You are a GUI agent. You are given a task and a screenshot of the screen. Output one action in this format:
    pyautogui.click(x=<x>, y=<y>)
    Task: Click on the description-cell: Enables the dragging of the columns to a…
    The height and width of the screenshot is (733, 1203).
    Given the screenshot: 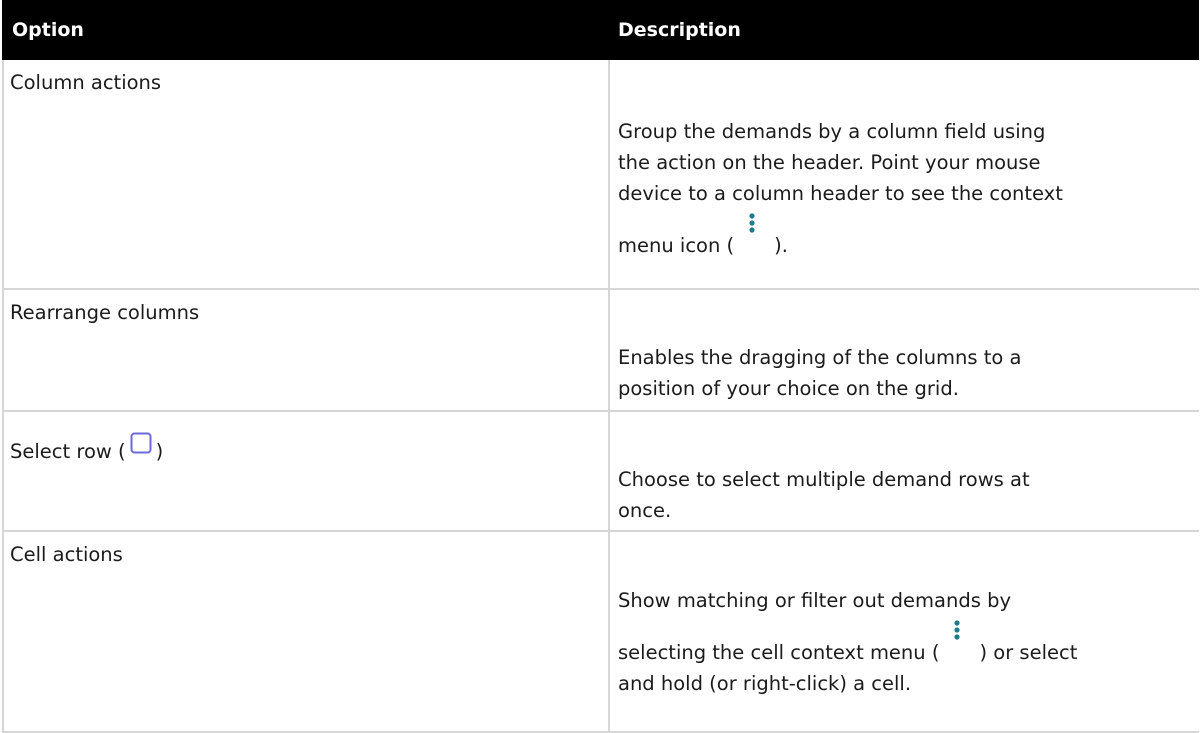 What is the action you would take?
    pyautogui.click(x=904, y=350)
    